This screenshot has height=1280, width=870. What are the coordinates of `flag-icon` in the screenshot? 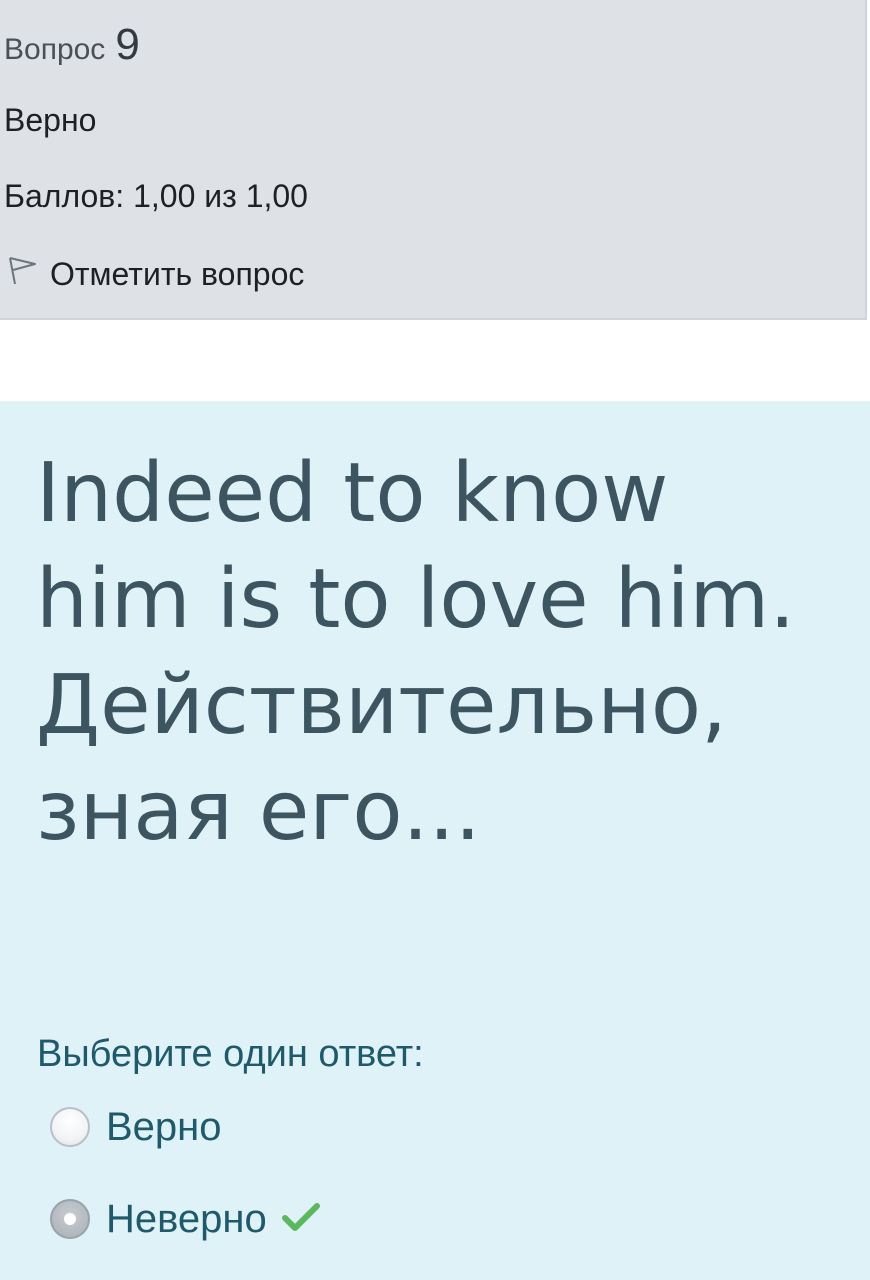 It's located at (28, 274).